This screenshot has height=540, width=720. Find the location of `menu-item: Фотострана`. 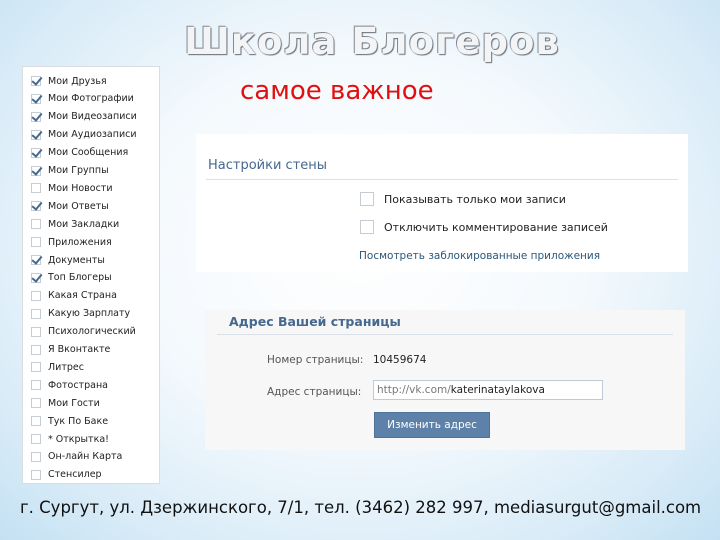

menu-item: Фотострана is located at coordinates (69, 385).